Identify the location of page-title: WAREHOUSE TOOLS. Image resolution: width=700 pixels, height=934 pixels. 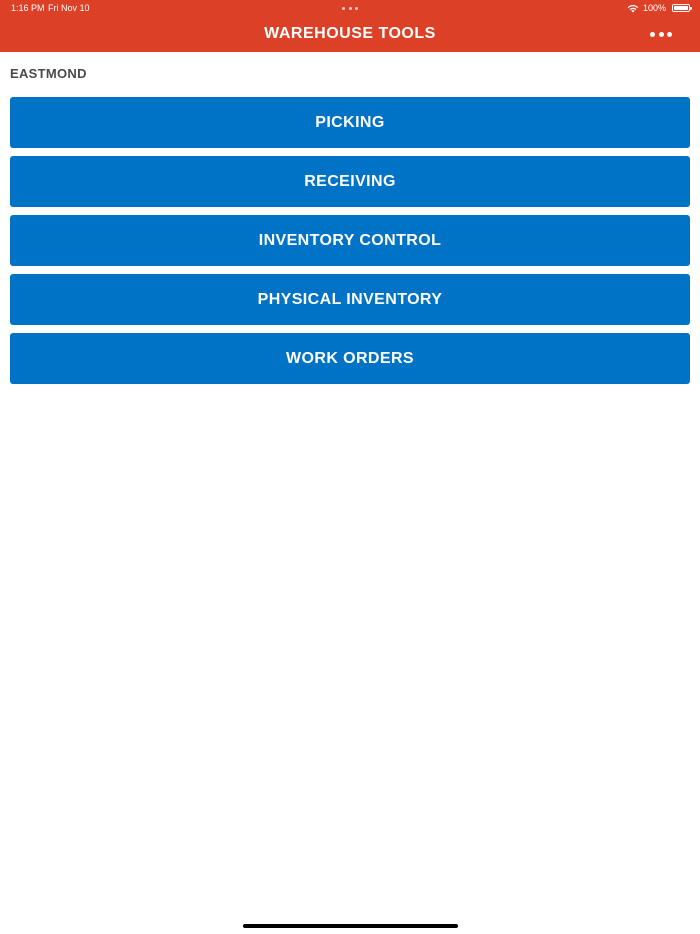
(350, 33).